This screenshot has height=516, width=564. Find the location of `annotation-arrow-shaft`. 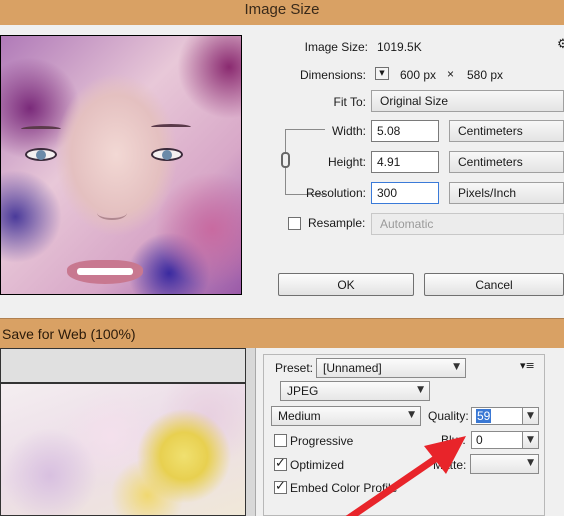

annotation-arrow-shaft is located at coordinates (393, 484).